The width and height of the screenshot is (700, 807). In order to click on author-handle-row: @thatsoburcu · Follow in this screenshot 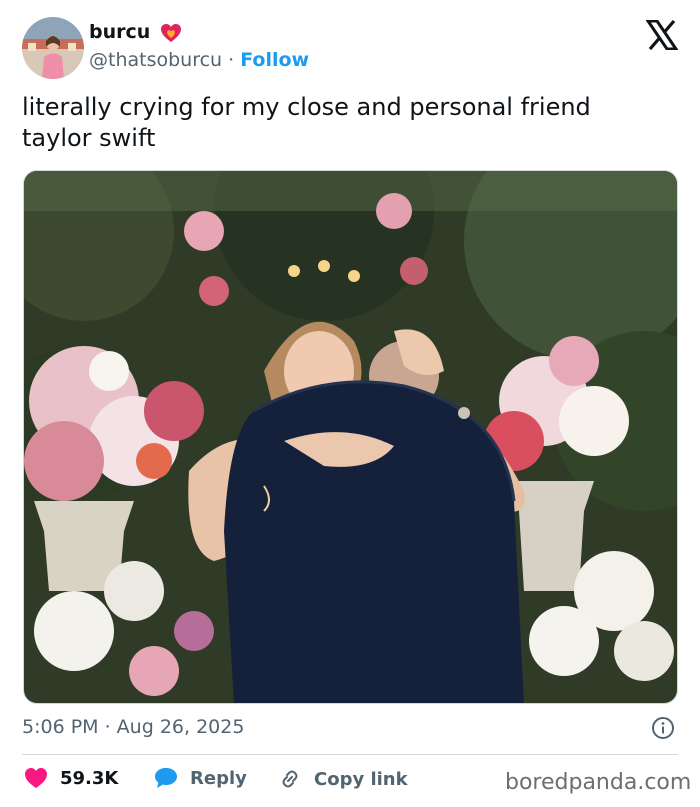, I will do `click(199, 60)`.